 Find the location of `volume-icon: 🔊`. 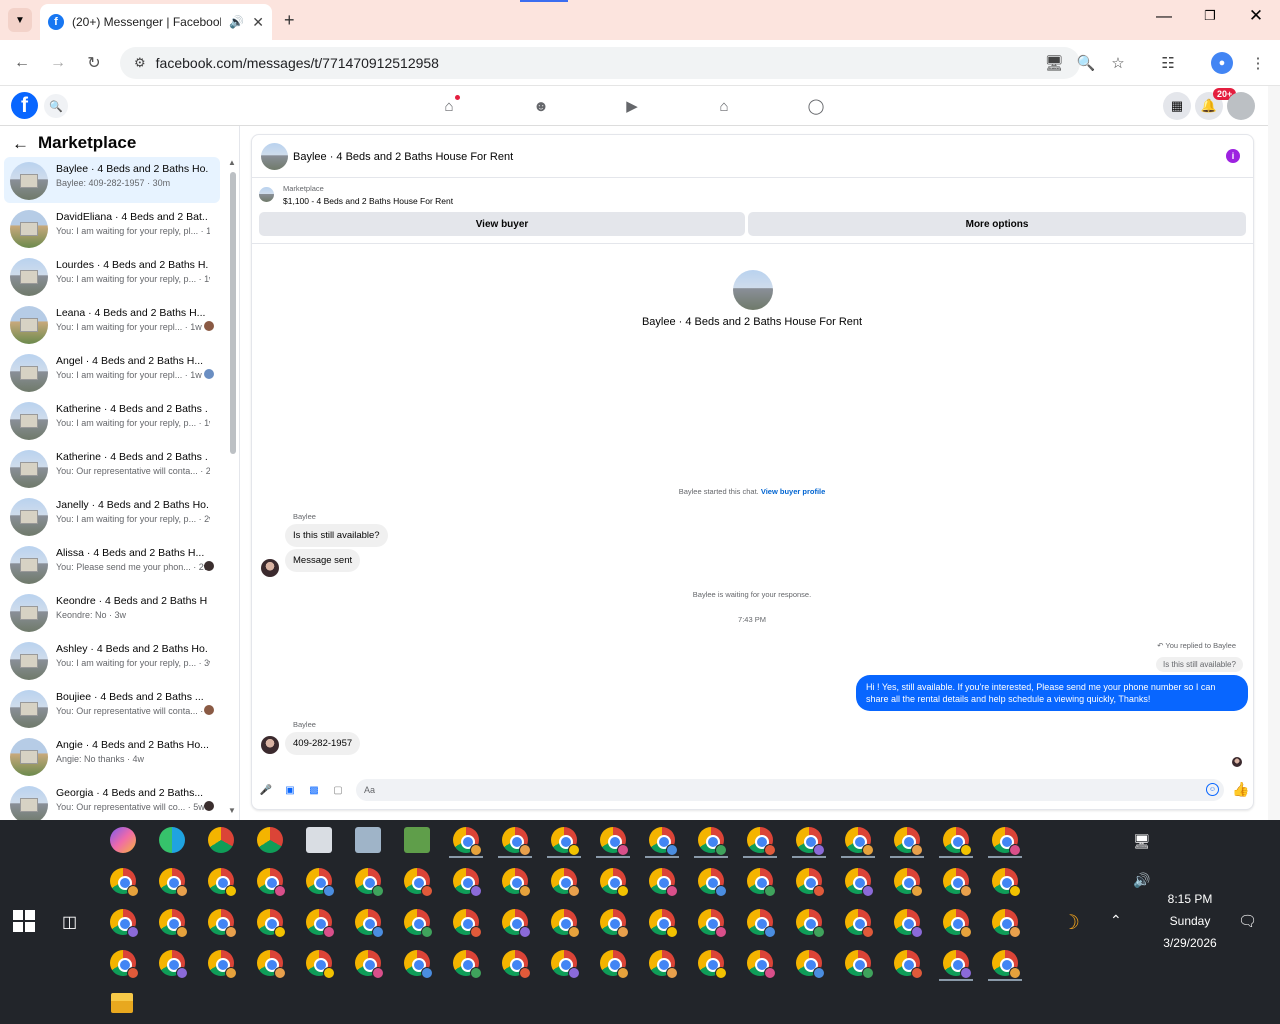

volume-icon: 🔊 is located at coordinates (1141, 880).